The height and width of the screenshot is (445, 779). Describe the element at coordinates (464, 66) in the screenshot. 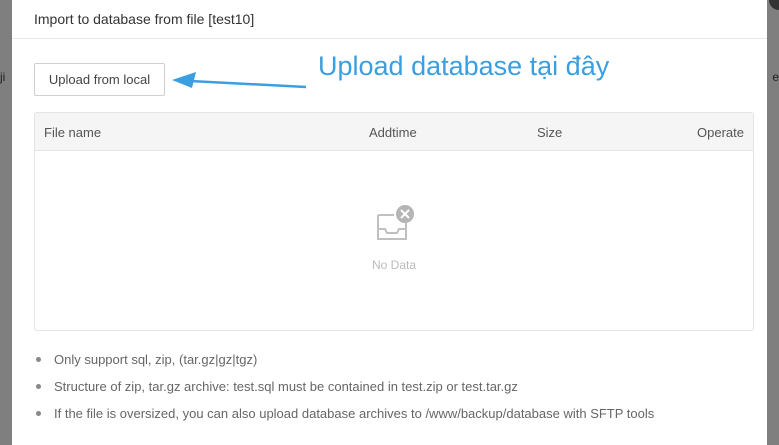

I see `annotation-text: Upload database tại đây` at that location.